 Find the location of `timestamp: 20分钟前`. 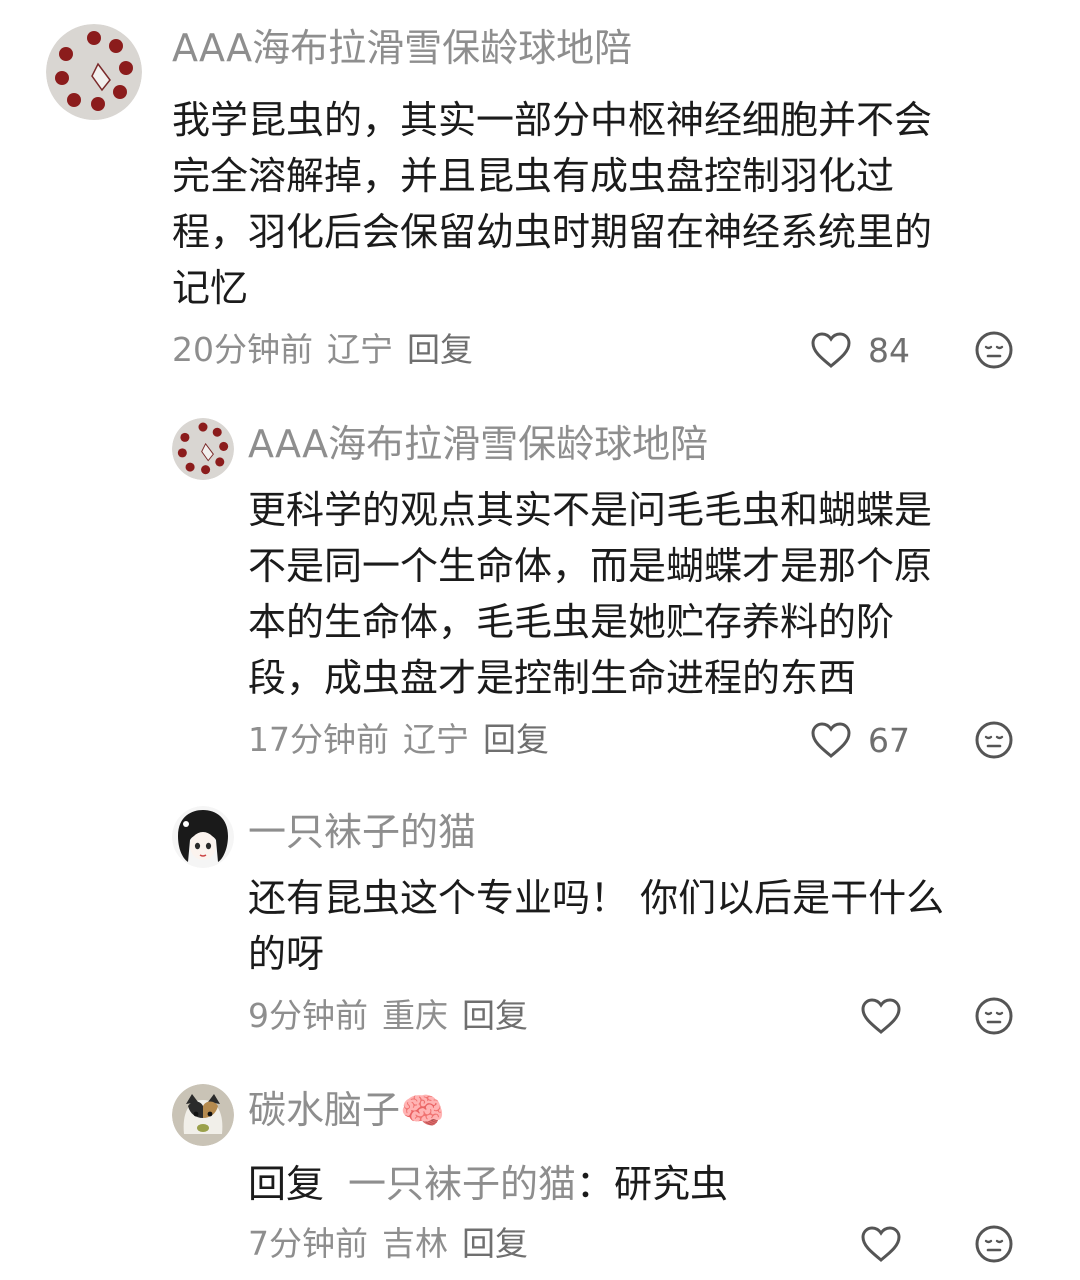

timestamp: 20分钟前 is located at coordinates (242, 349).